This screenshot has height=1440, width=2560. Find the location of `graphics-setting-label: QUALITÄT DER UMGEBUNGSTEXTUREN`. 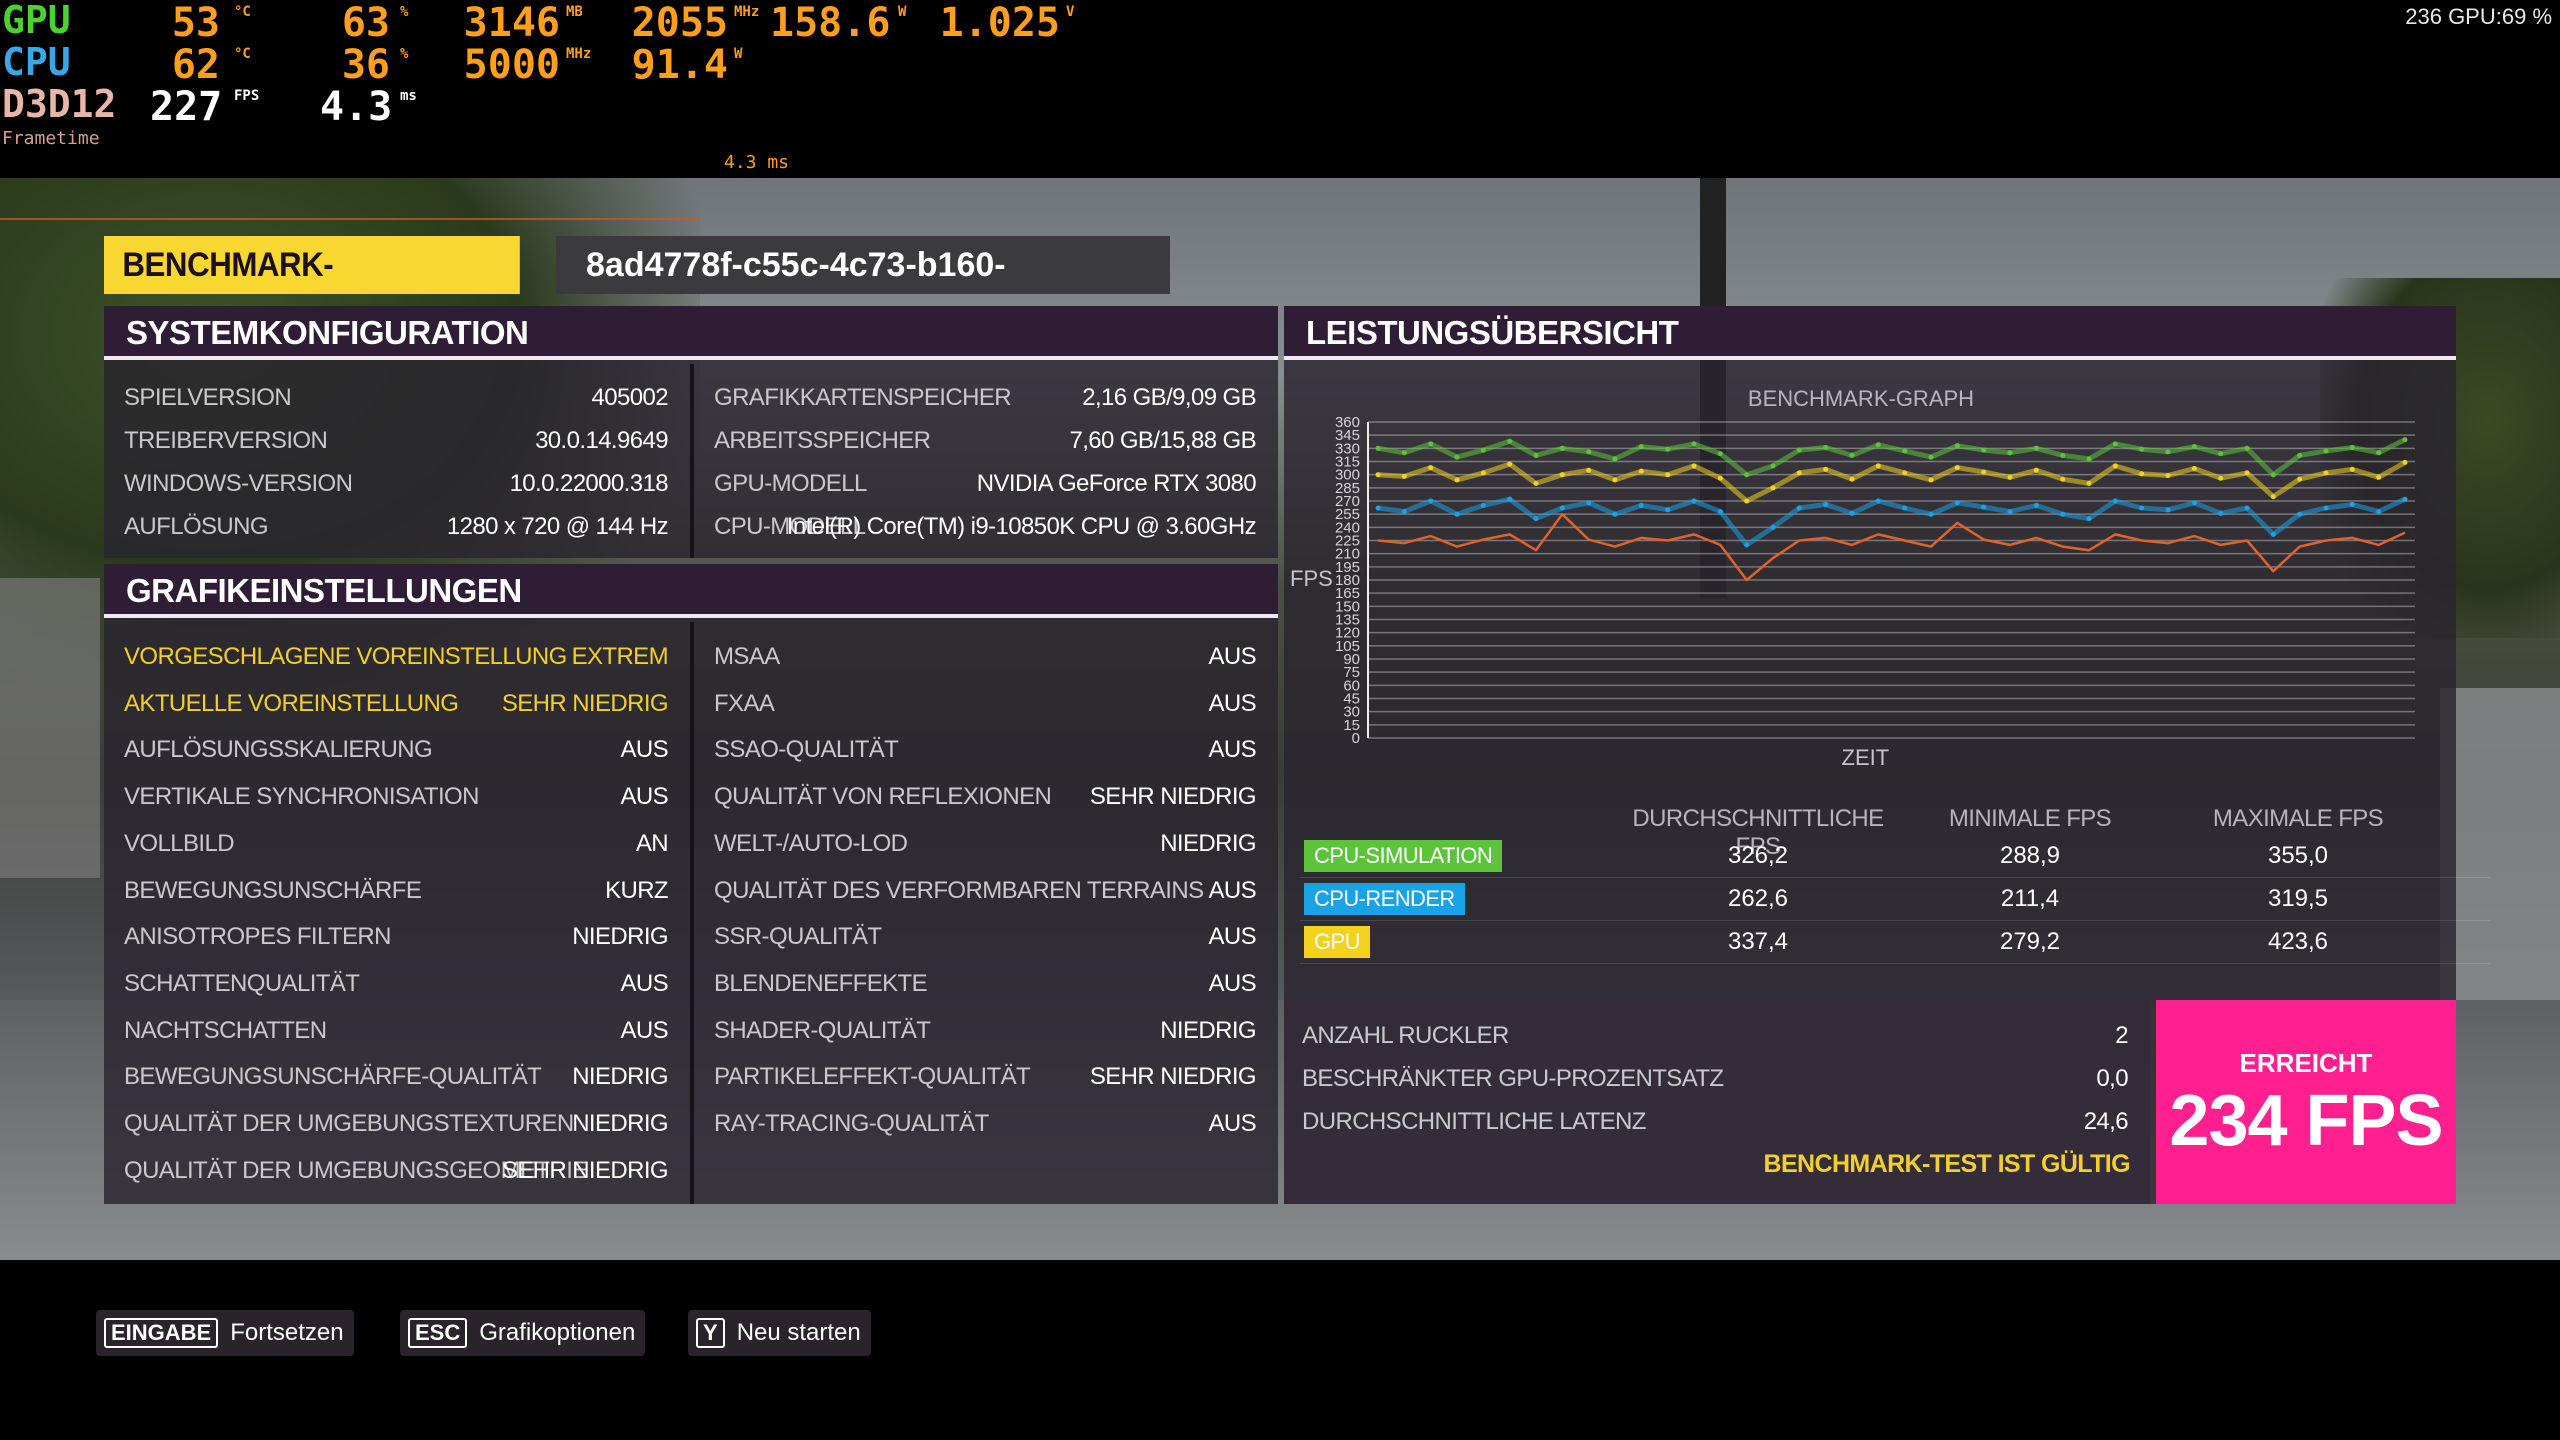

graphics-setting-label: QUALITÄT DER UMGEBUNGSTEXTUREN is located at coordinates (349, 1123).